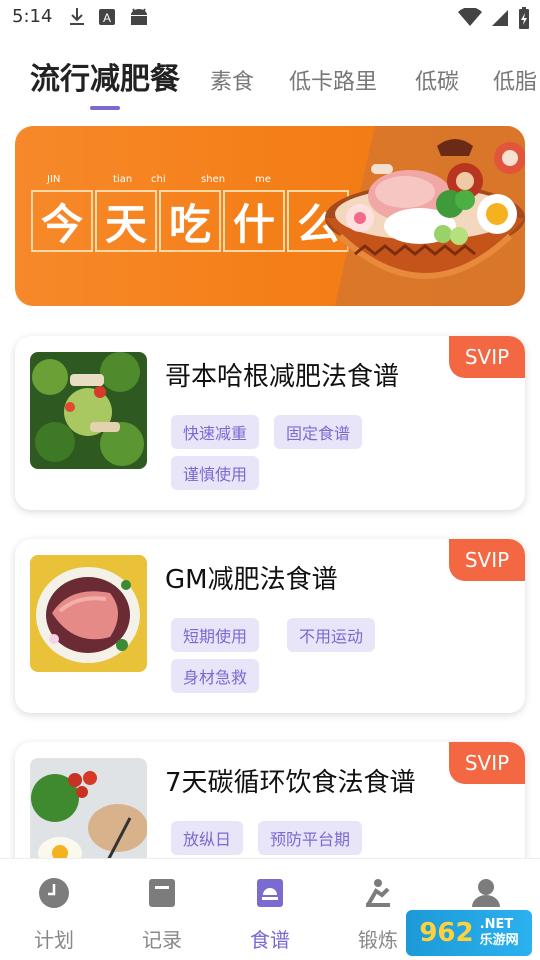 The image size is (540, 960). I want to click on watermark-number: 962, so click(446, 933).